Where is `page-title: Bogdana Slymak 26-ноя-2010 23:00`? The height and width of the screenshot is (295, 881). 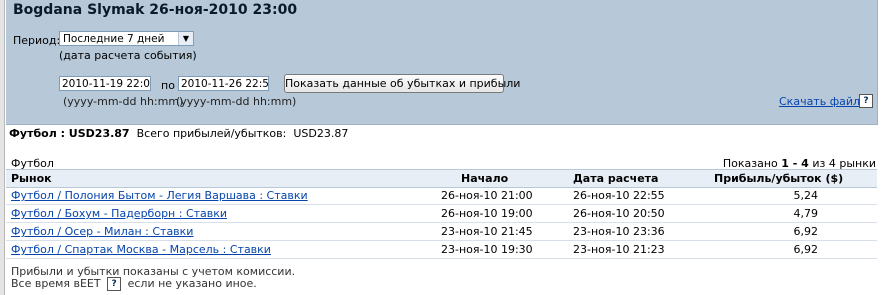 page-title: Bogdana Slymak 26-ноя-2010 23:00 is located at coordinates (155, 10).